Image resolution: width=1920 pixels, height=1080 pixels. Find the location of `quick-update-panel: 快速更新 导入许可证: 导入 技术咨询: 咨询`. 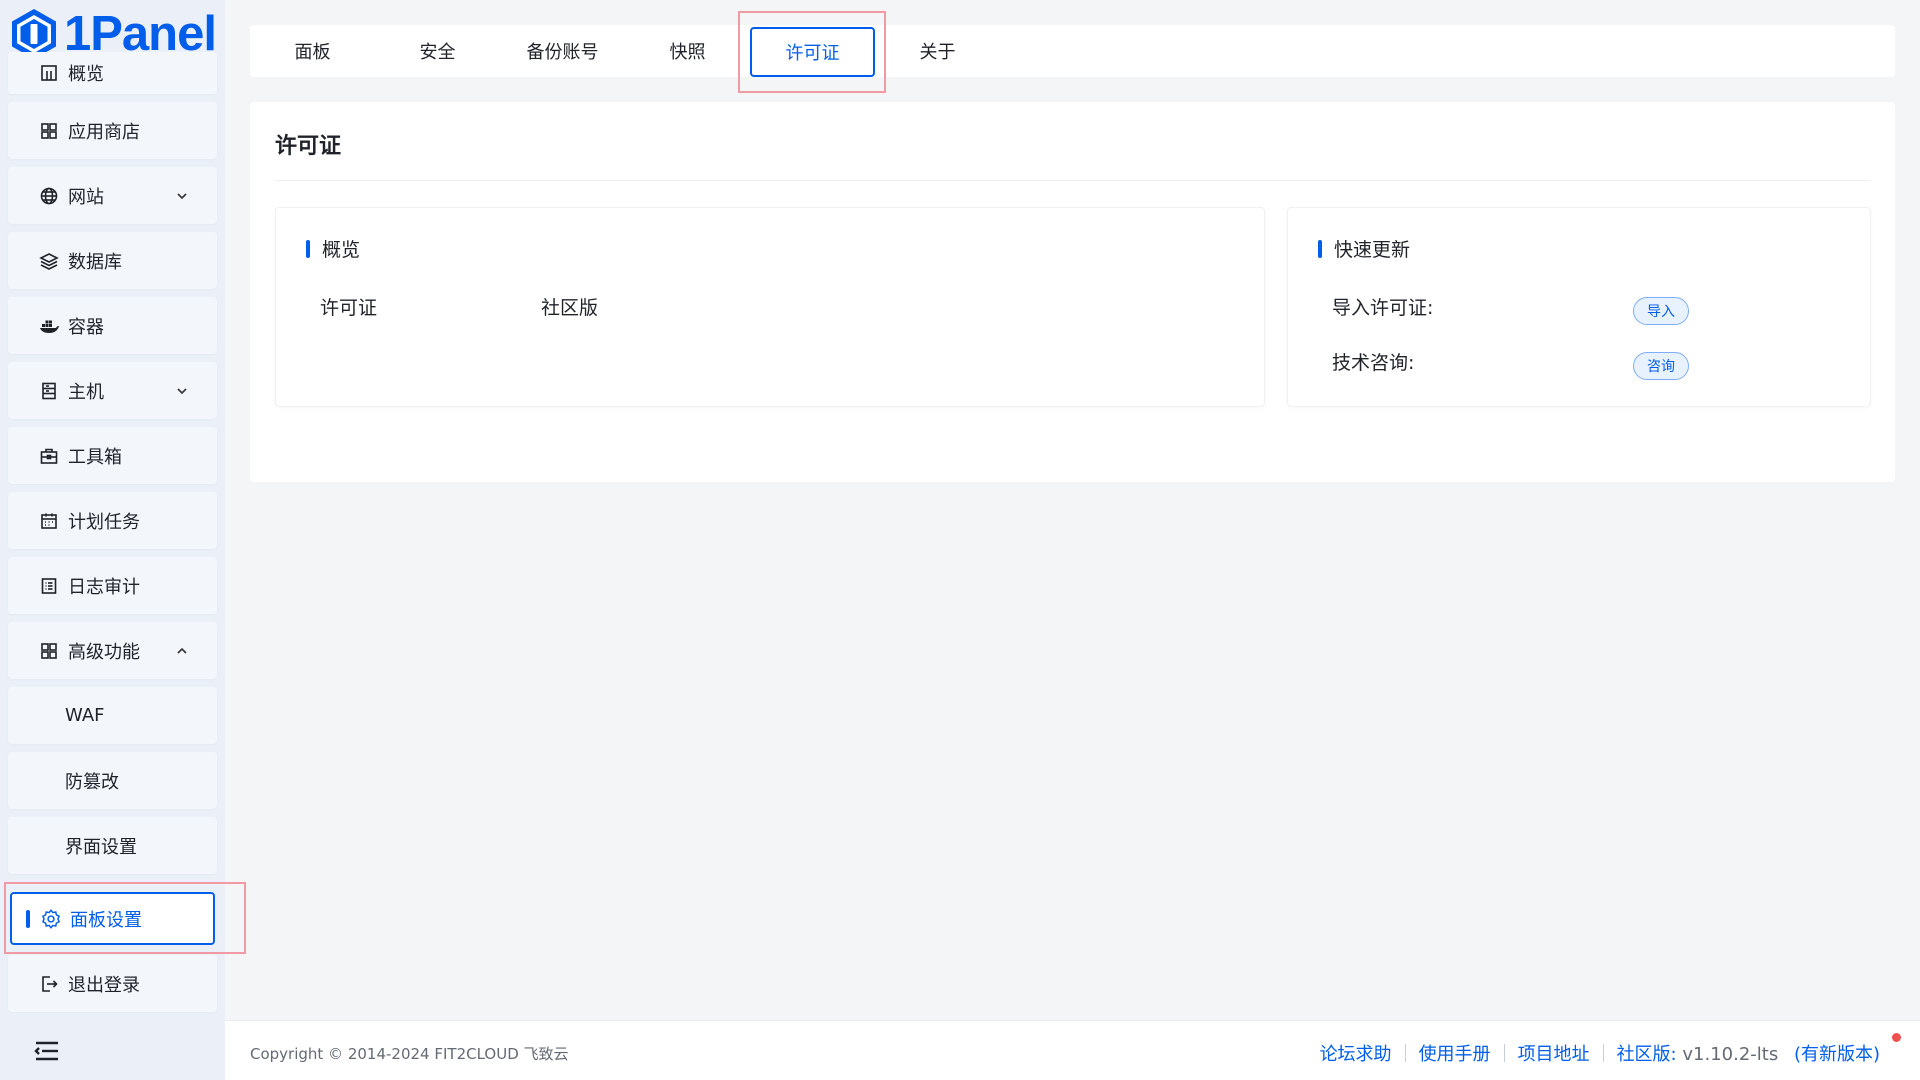

quick-update-panel: 快速更新 导入许可证: 导入 技术咨询: 咨询 is located at coordinates (1579, 307).